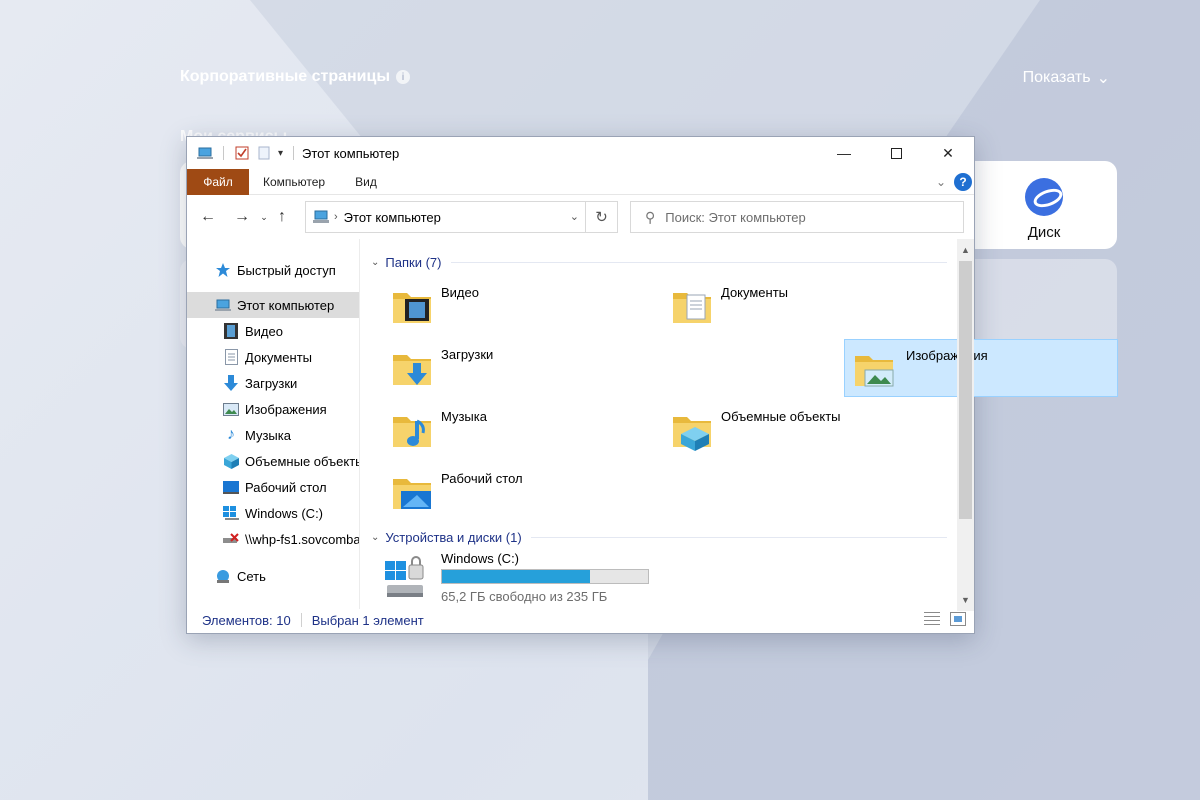 This screenshot has width=1200, height=800. Describe the element at coordinates (275, 409) in the screenshot. I see `sidebar-item-pictures: Изображения` at that location.